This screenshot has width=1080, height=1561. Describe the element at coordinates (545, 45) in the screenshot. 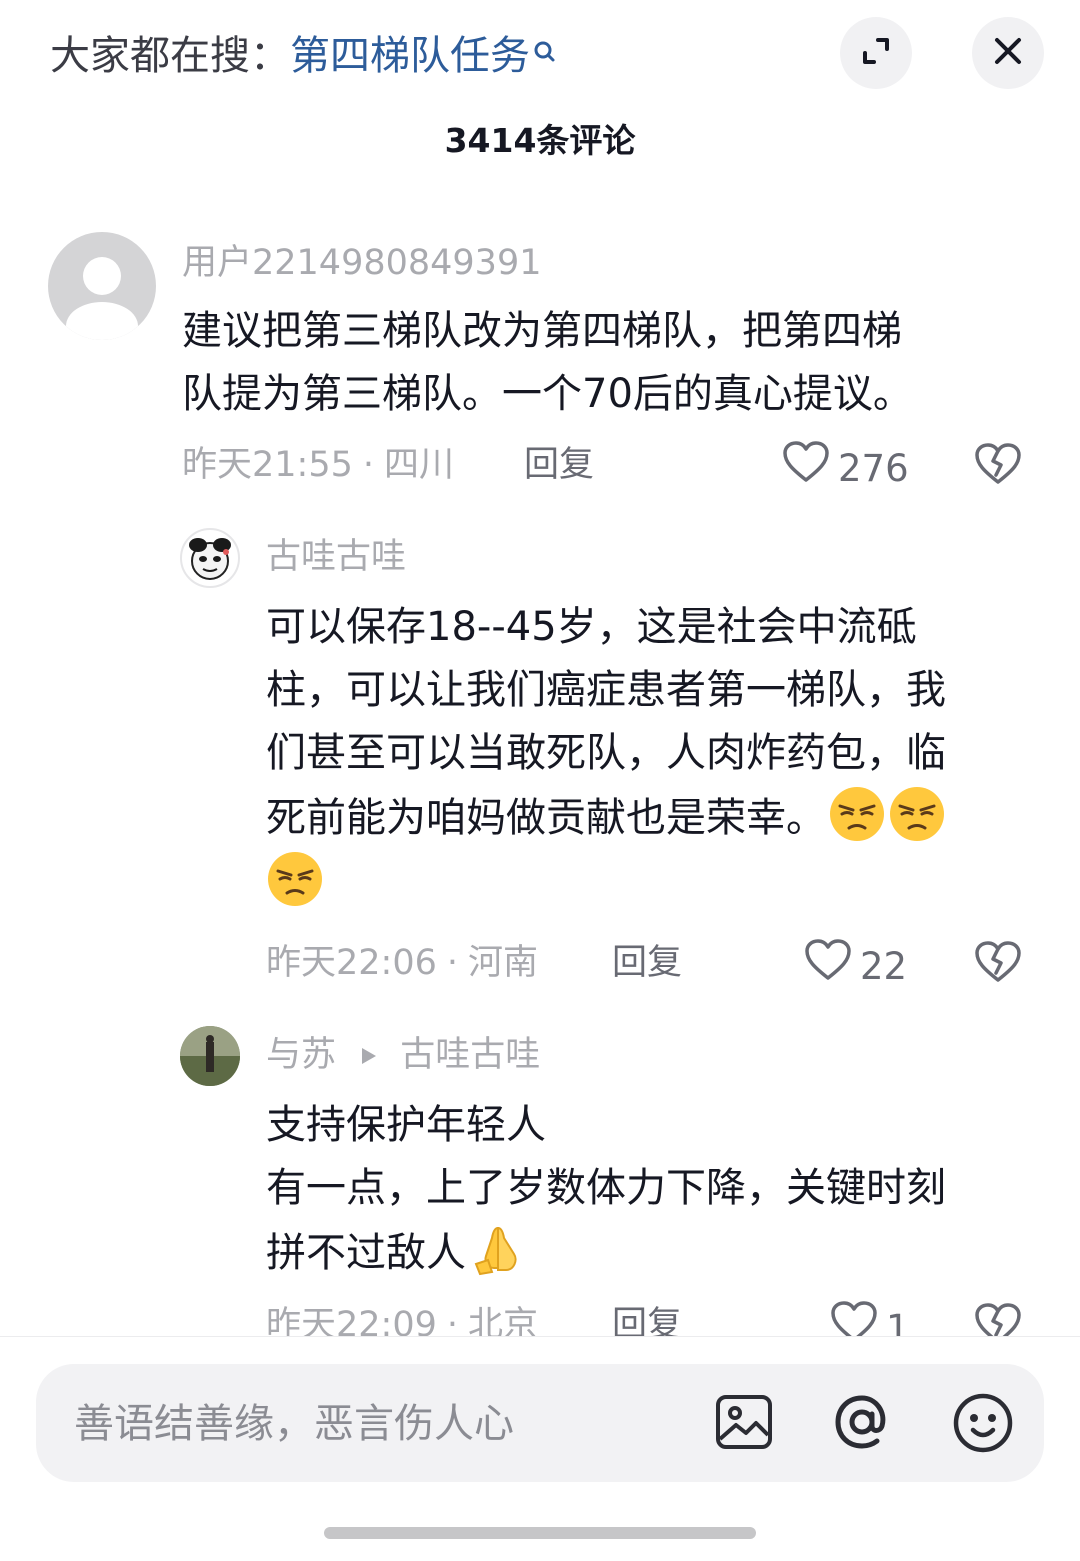

I see `search-icon` at that location.